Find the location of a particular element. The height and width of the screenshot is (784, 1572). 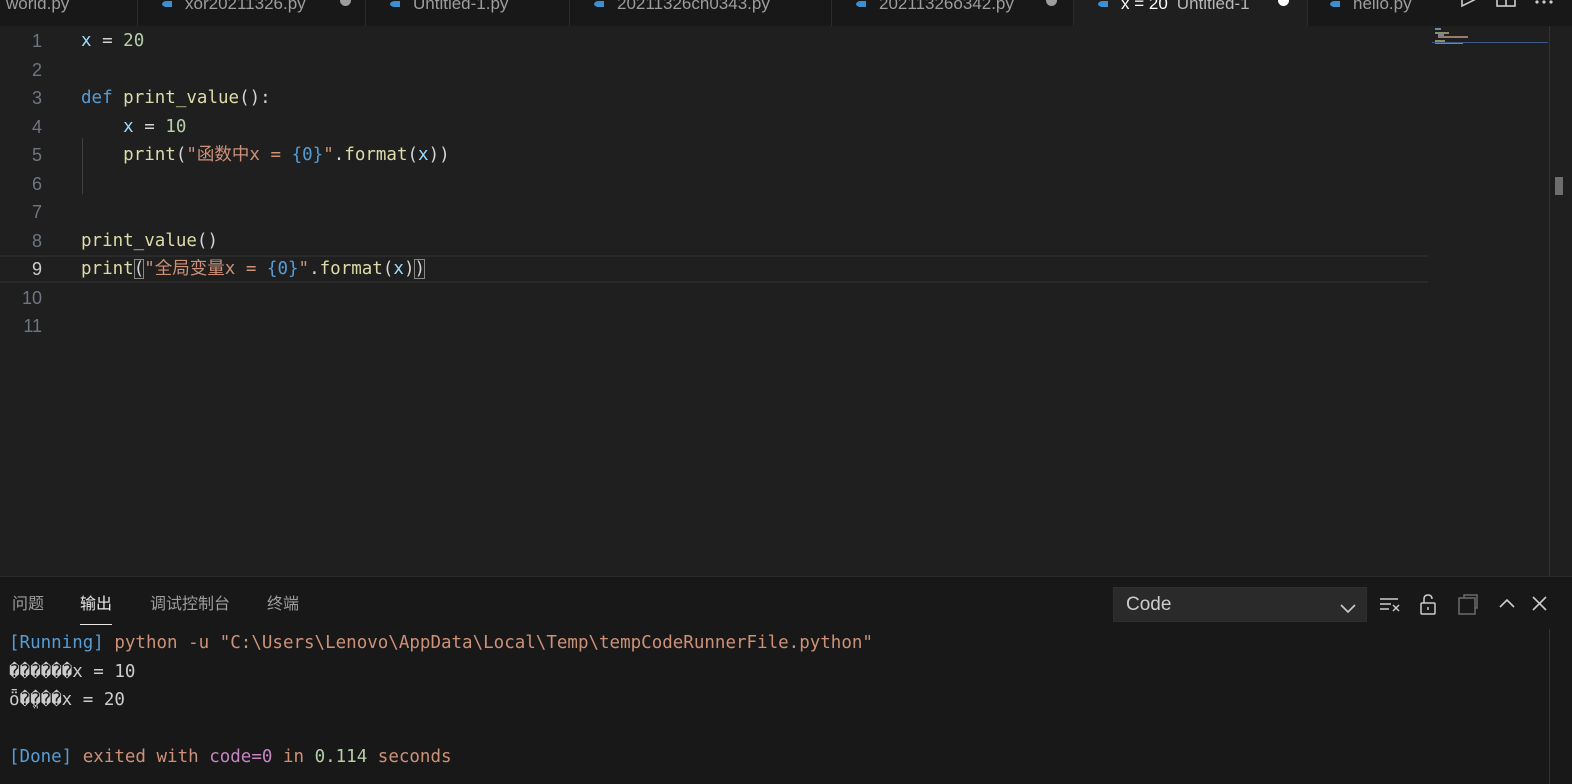

minimap is located at coordinates (1490, 56).